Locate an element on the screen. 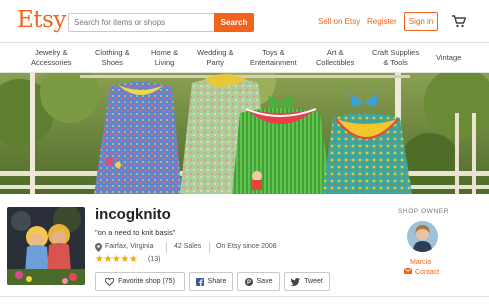 This screenshot has width=489, height=304. owner-portrait-illustration is located at coordinates (422, 236).